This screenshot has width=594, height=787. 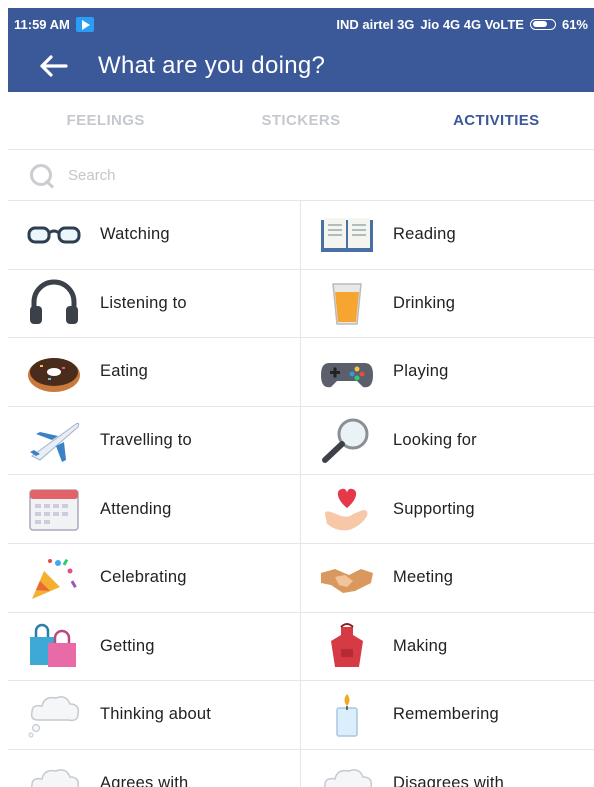 I want to click on activity-label: Celebrating, so click(x=143, y=577).